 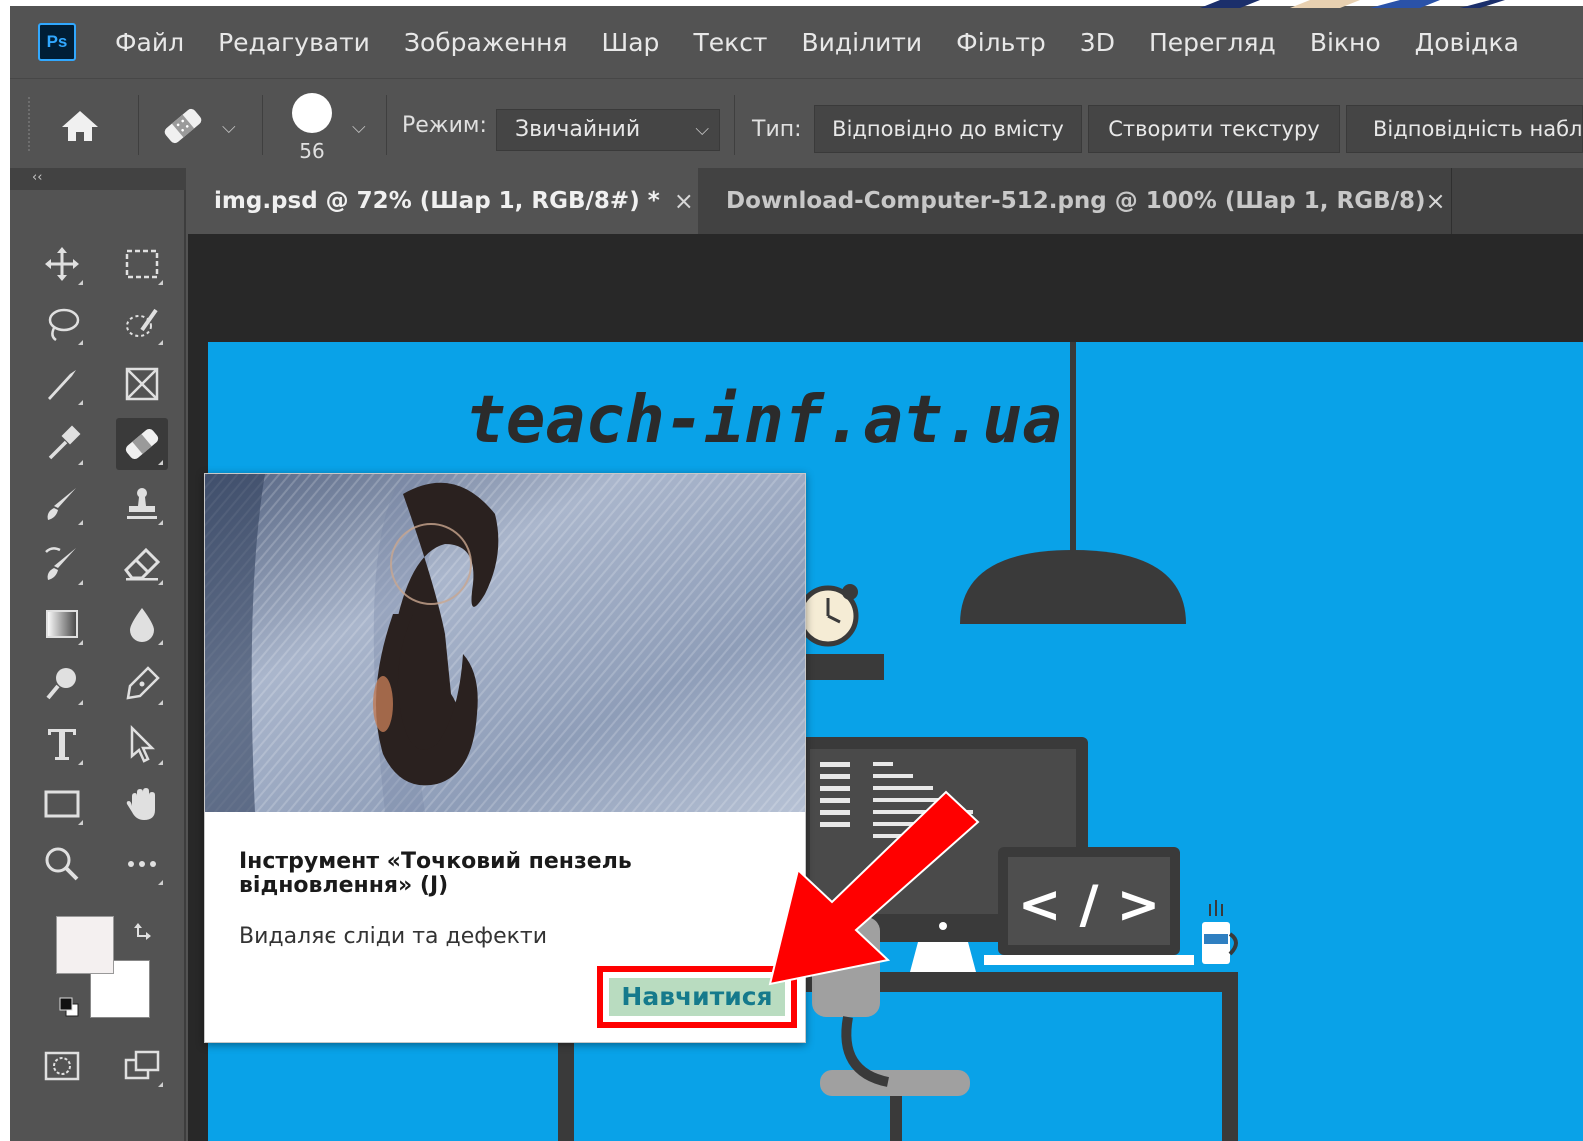 What do you see at coordinates (98, 654) in the screenshot?
I see `toolbox: ‹‹` at bounding box center [98, 654].